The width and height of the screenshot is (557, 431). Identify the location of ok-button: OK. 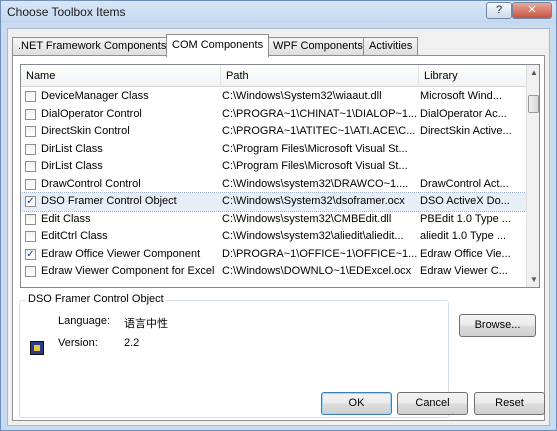
(356, 403).